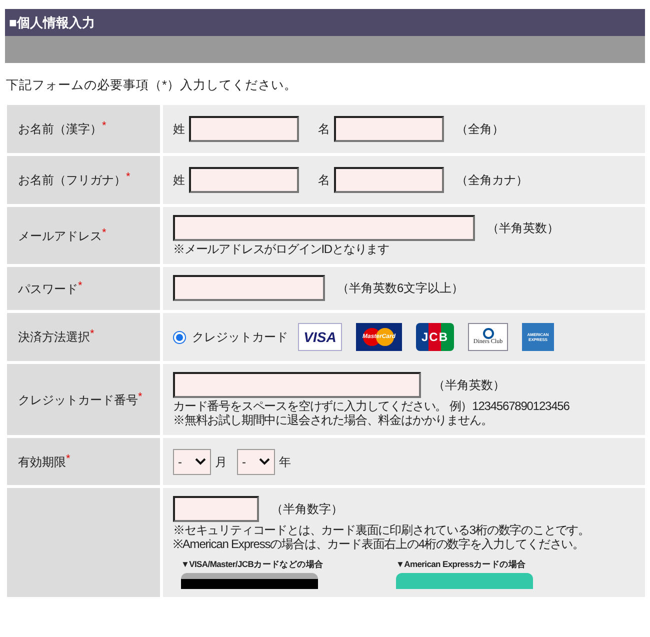  I want to click on field-label: 決済方法選択, so click(54, 337).